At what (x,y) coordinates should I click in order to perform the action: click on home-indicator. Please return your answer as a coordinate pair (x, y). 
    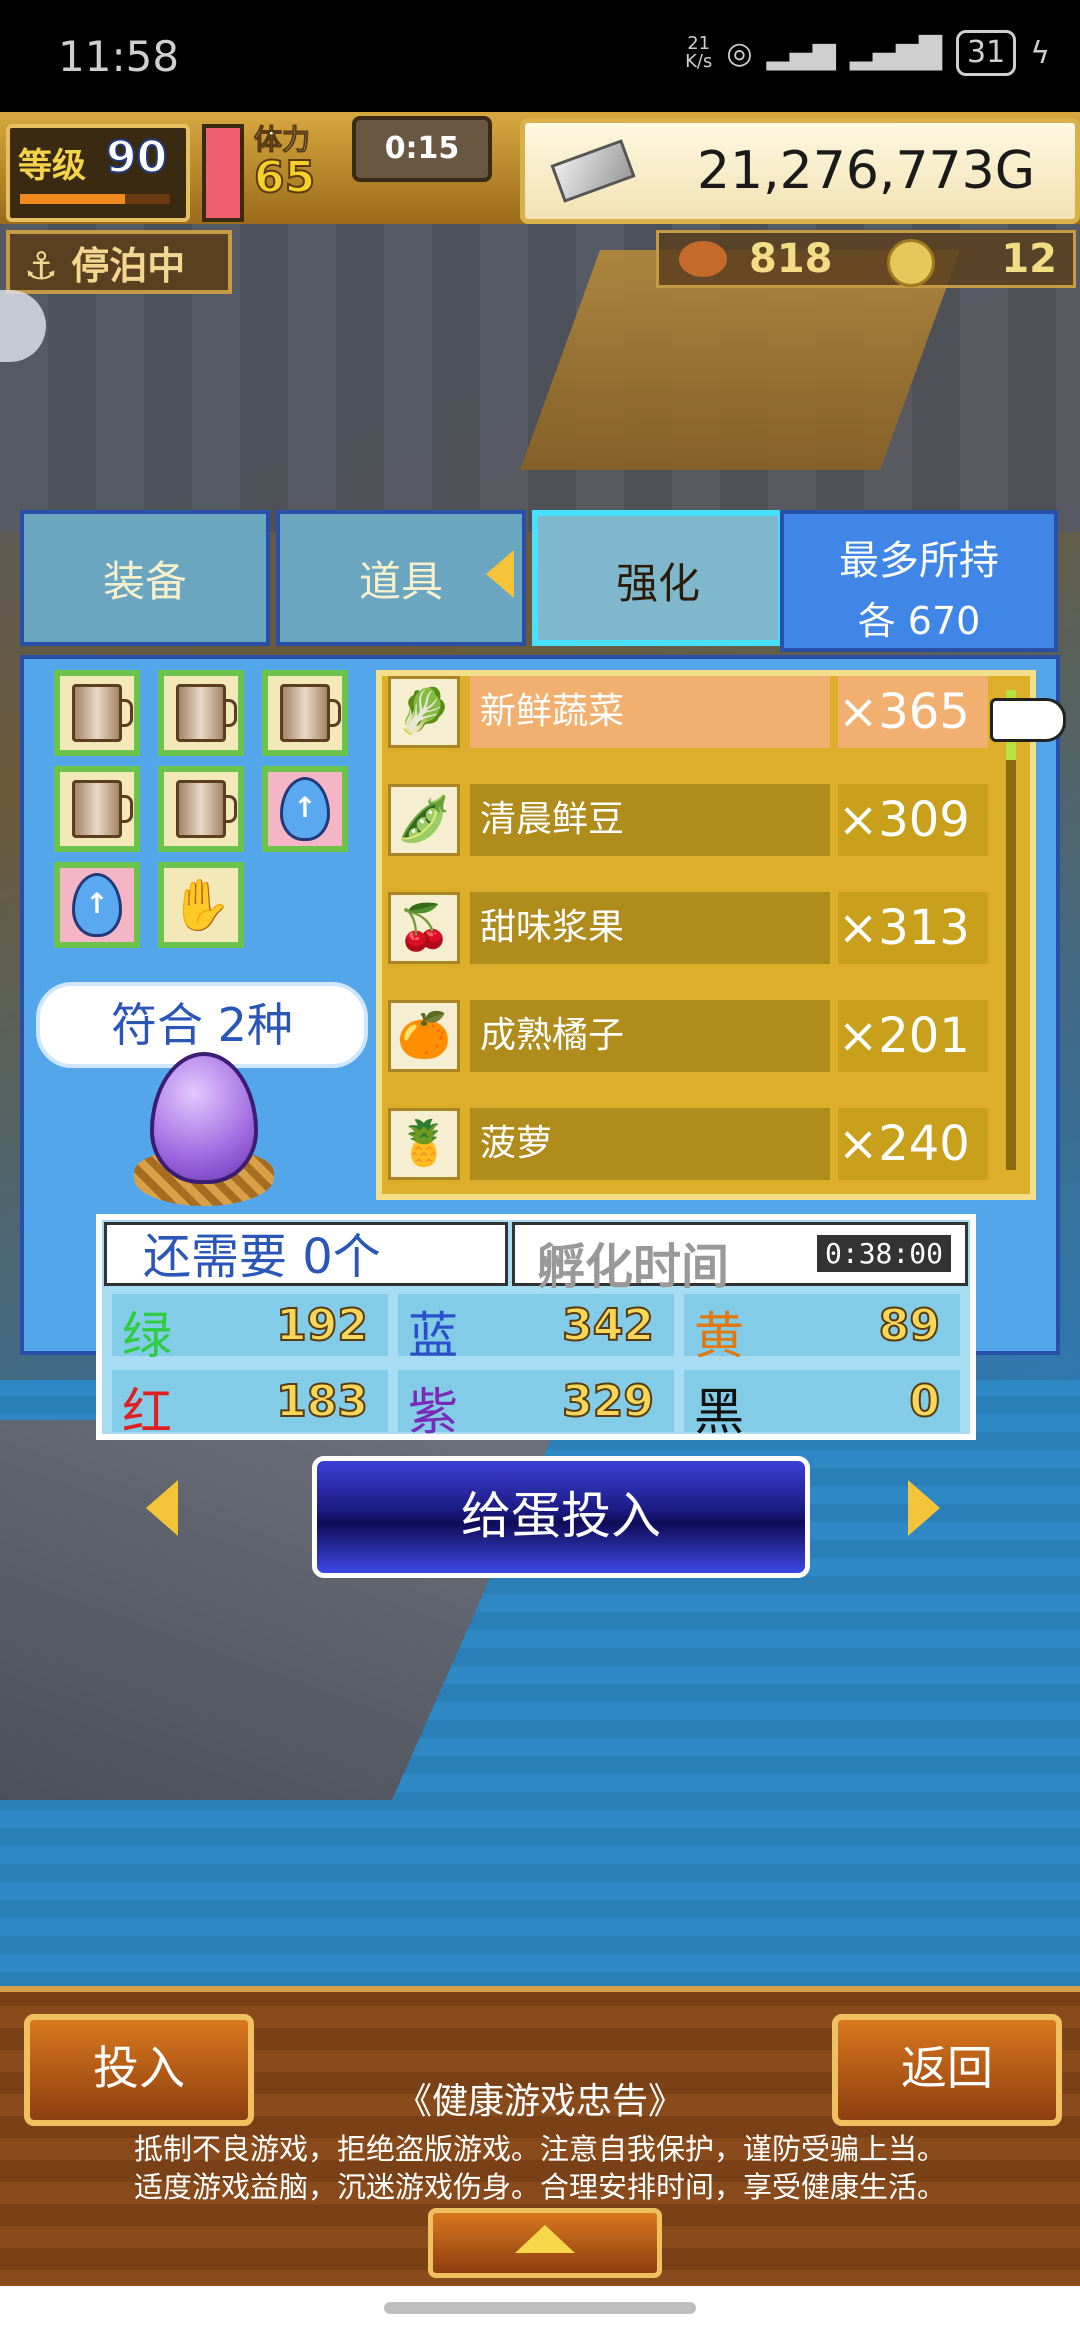
    Looking at the image, I should click on (540, 2308).